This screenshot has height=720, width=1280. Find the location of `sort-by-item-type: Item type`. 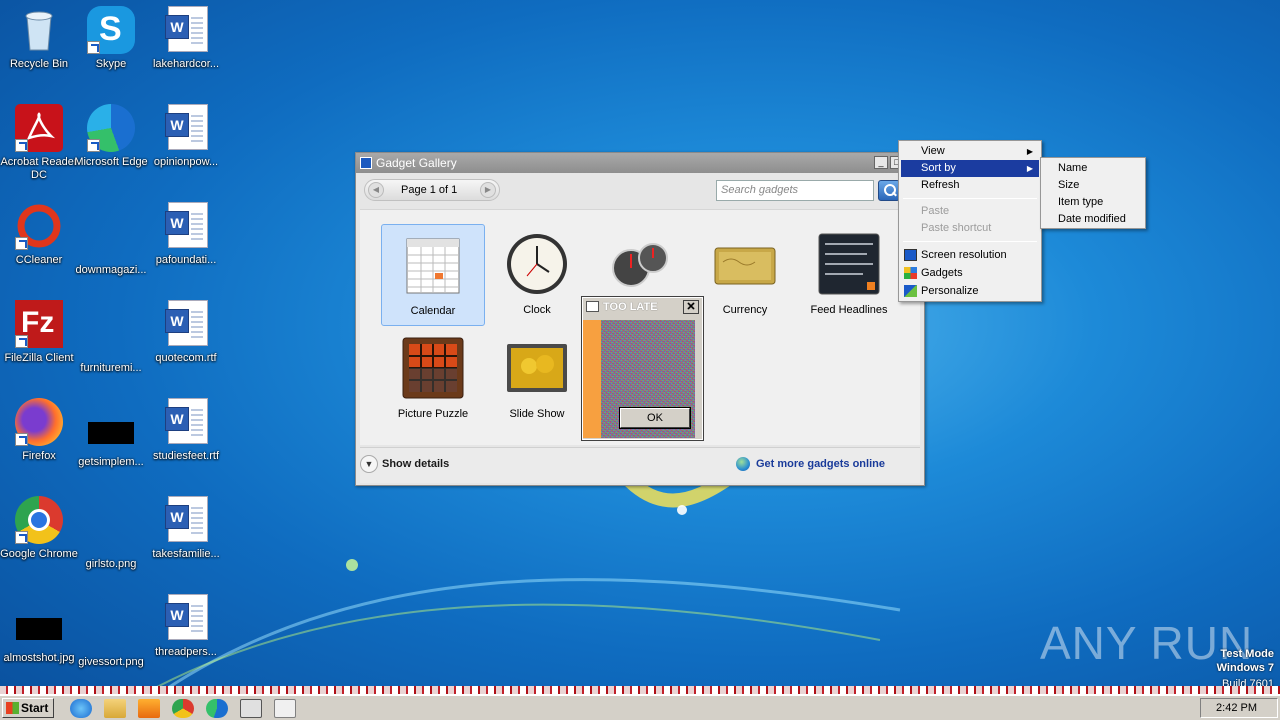

sort-by-item-type: Item type is located at coordinates (1094, 202).